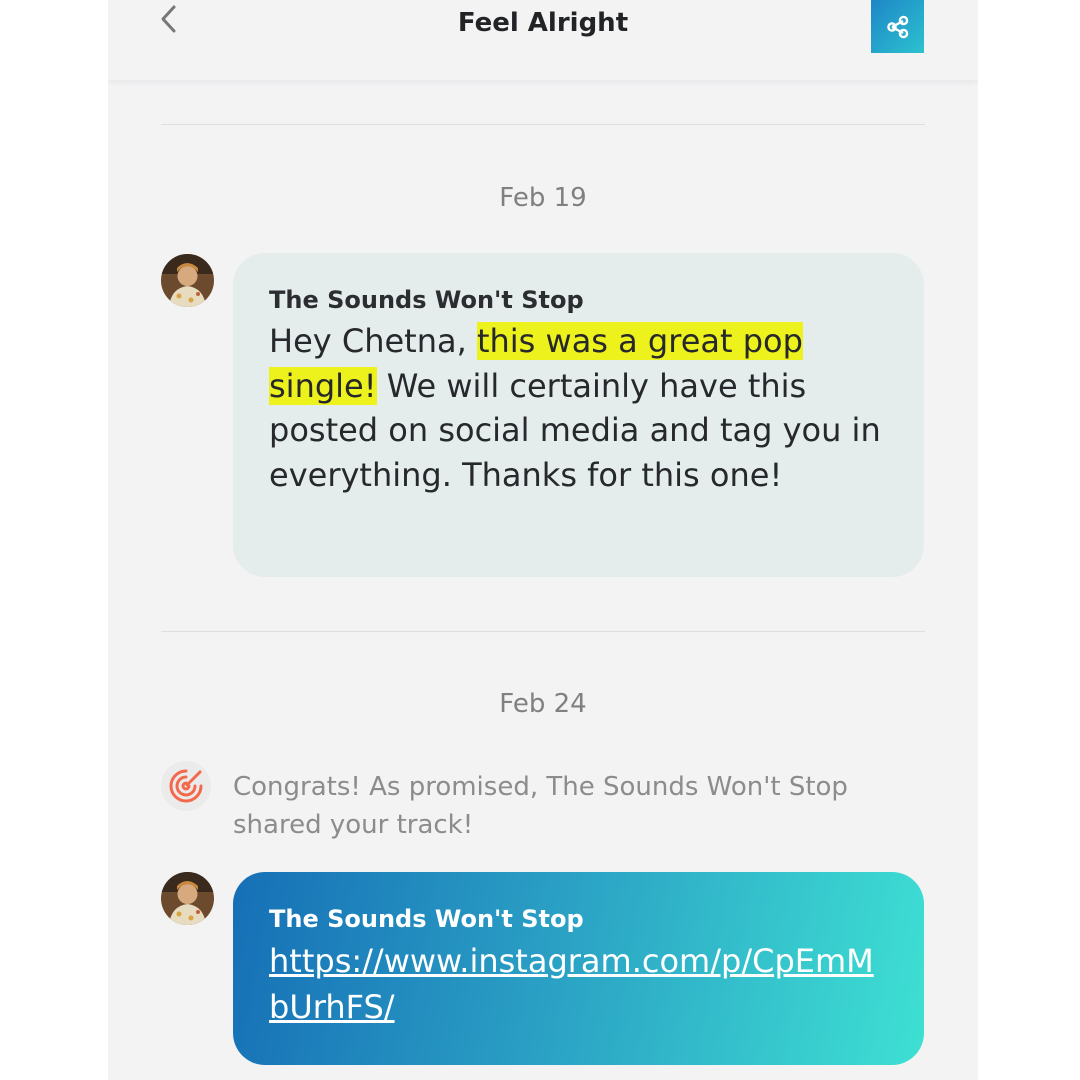 The width and height of the screenshot is (1080, 1080). What do you see at coordinates (543, 23) in the screenshot?
I see `page-title: Feel Alright` at bounding box center [543, 23].